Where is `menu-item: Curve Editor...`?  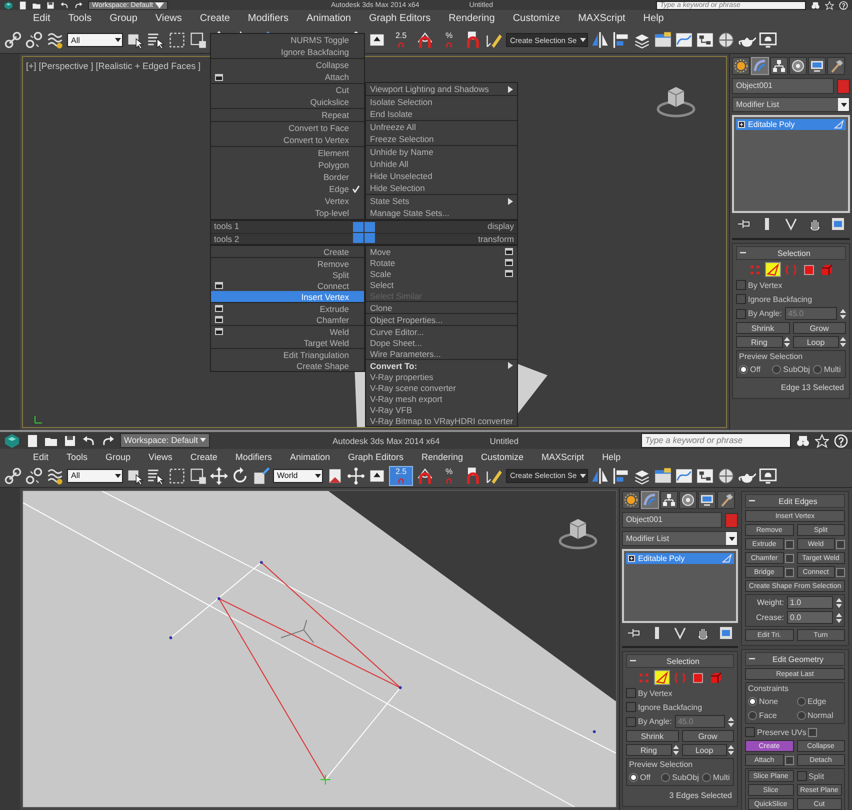 menu-item: Curve Editor... is located at coordinates (441, 331).